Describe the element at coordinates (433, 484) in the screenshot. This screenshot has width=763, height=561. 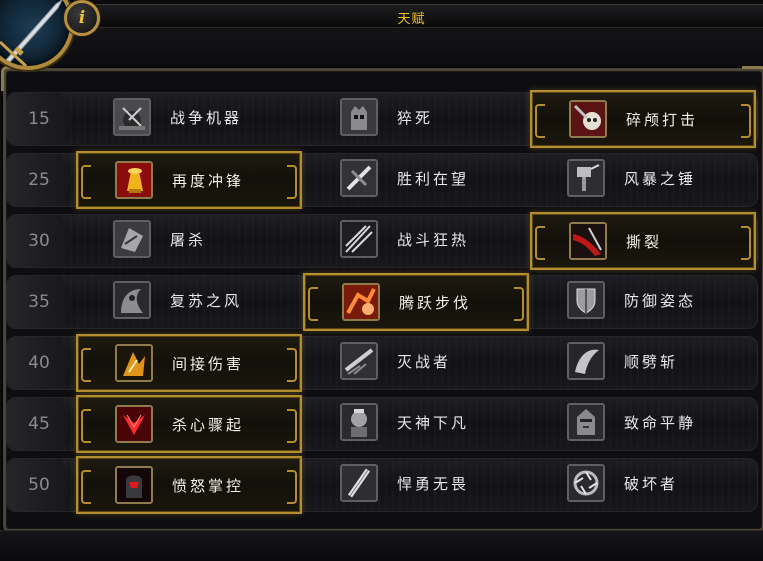
I see `talent-name: 悍勇无畏` at that location.